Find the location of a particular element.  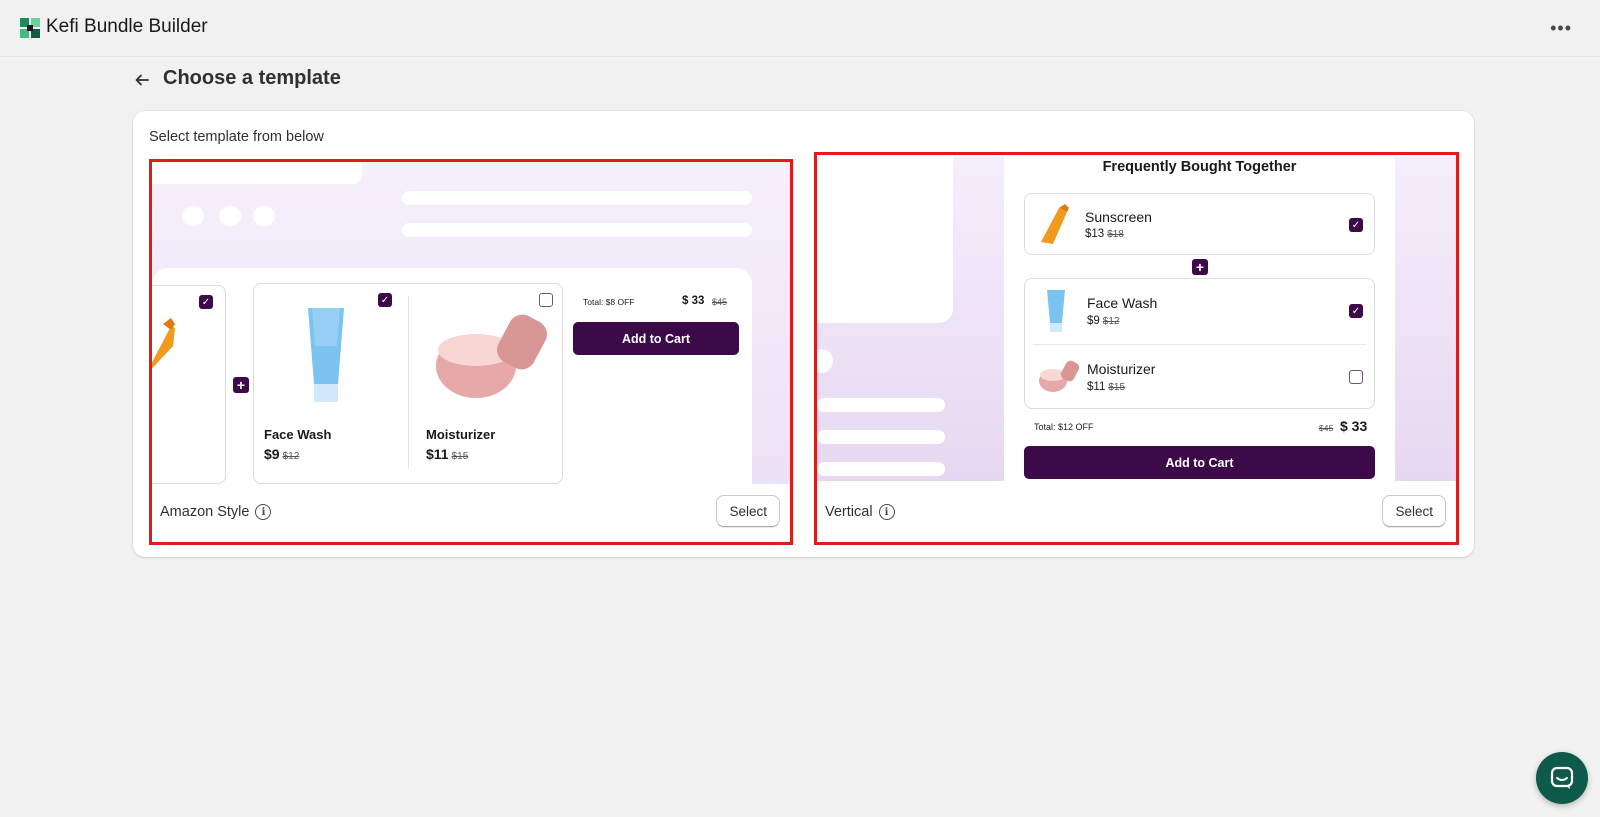

chat-bubble-icon is located at coordinates (1562, 777).